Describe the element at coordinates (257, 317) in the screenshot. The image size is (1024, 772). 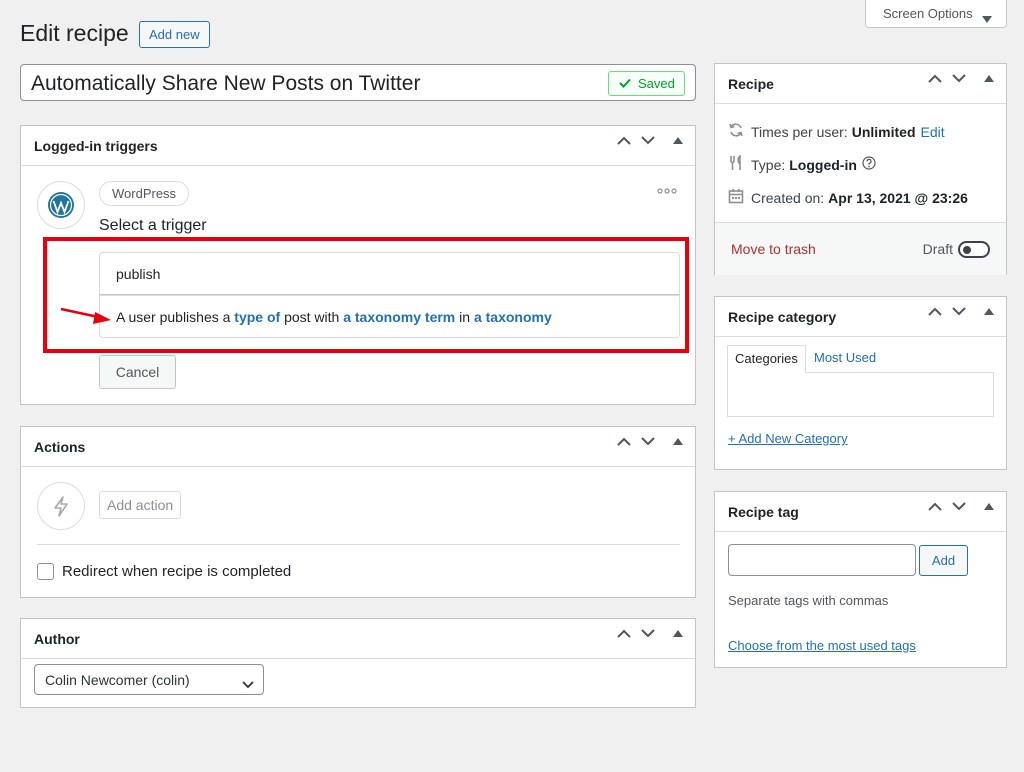
I see `result-link-type: type of` at that location.